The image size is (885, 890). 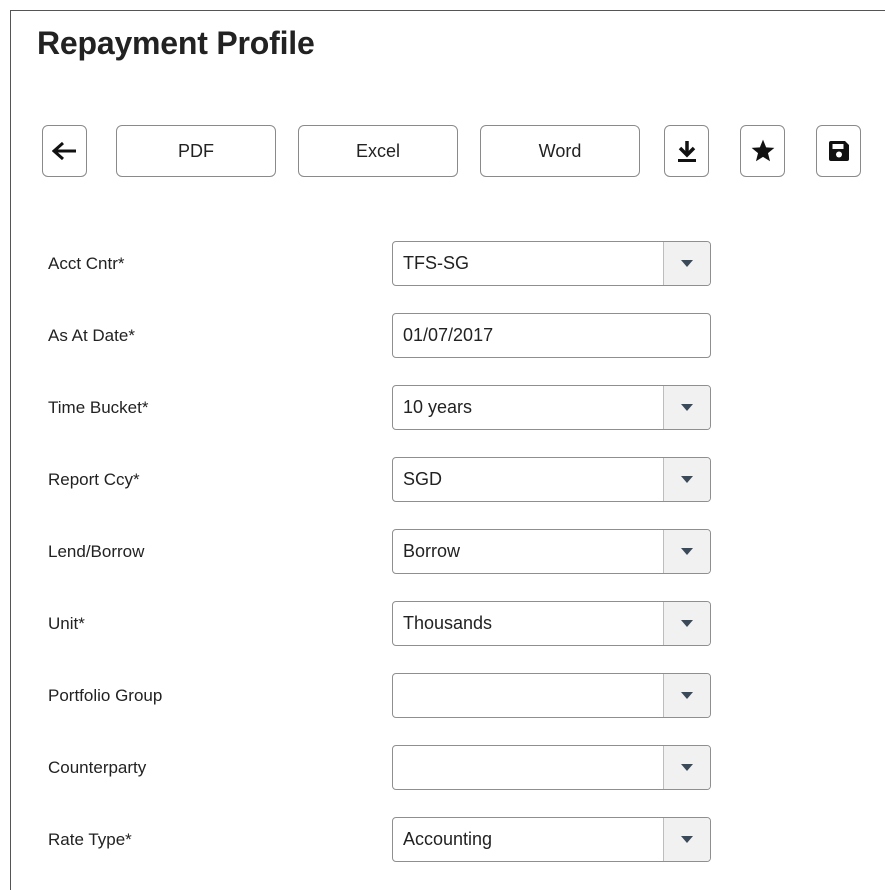 I want to click on back-button, so click(x=64, y=151).